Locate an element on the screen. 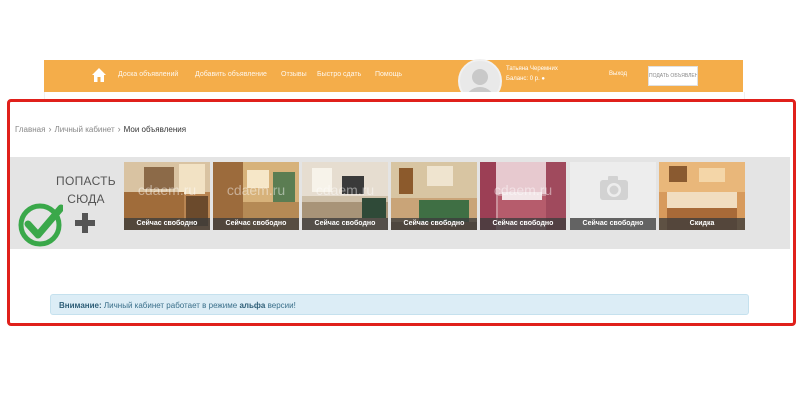 The height and width of the screenshot is (400, 800). exit-link: Выход is located at coordinates (618, 74).